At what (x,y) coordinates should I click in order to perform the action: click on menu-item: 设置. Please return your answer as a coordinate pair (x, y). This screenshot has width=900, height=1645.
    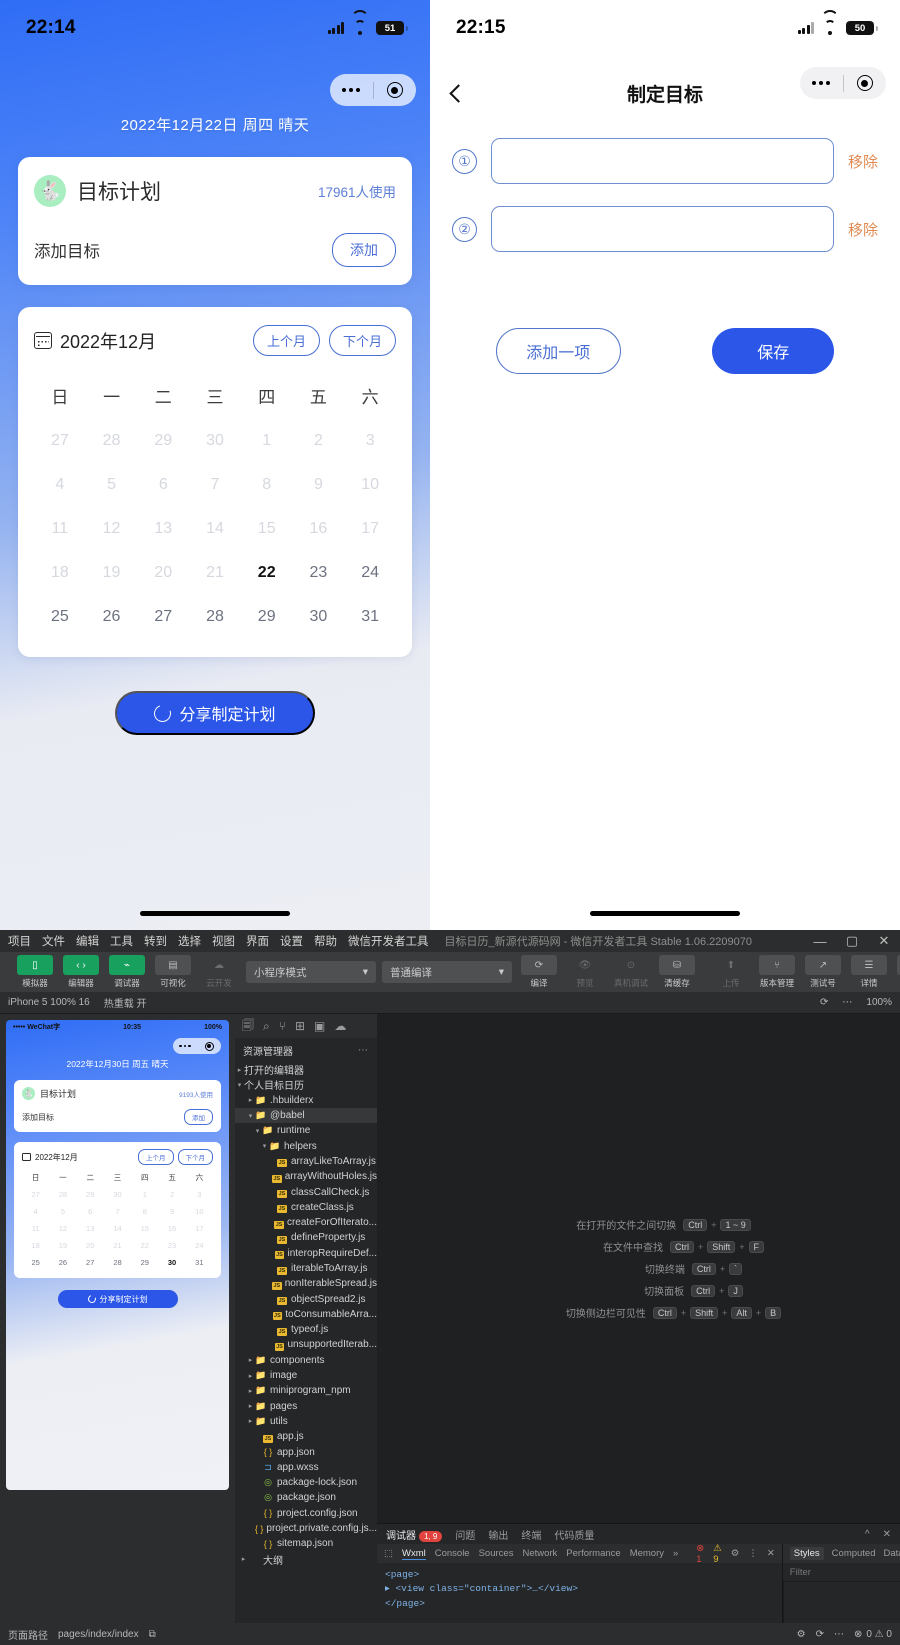
    Looking at the image, I should click on (291, 941).